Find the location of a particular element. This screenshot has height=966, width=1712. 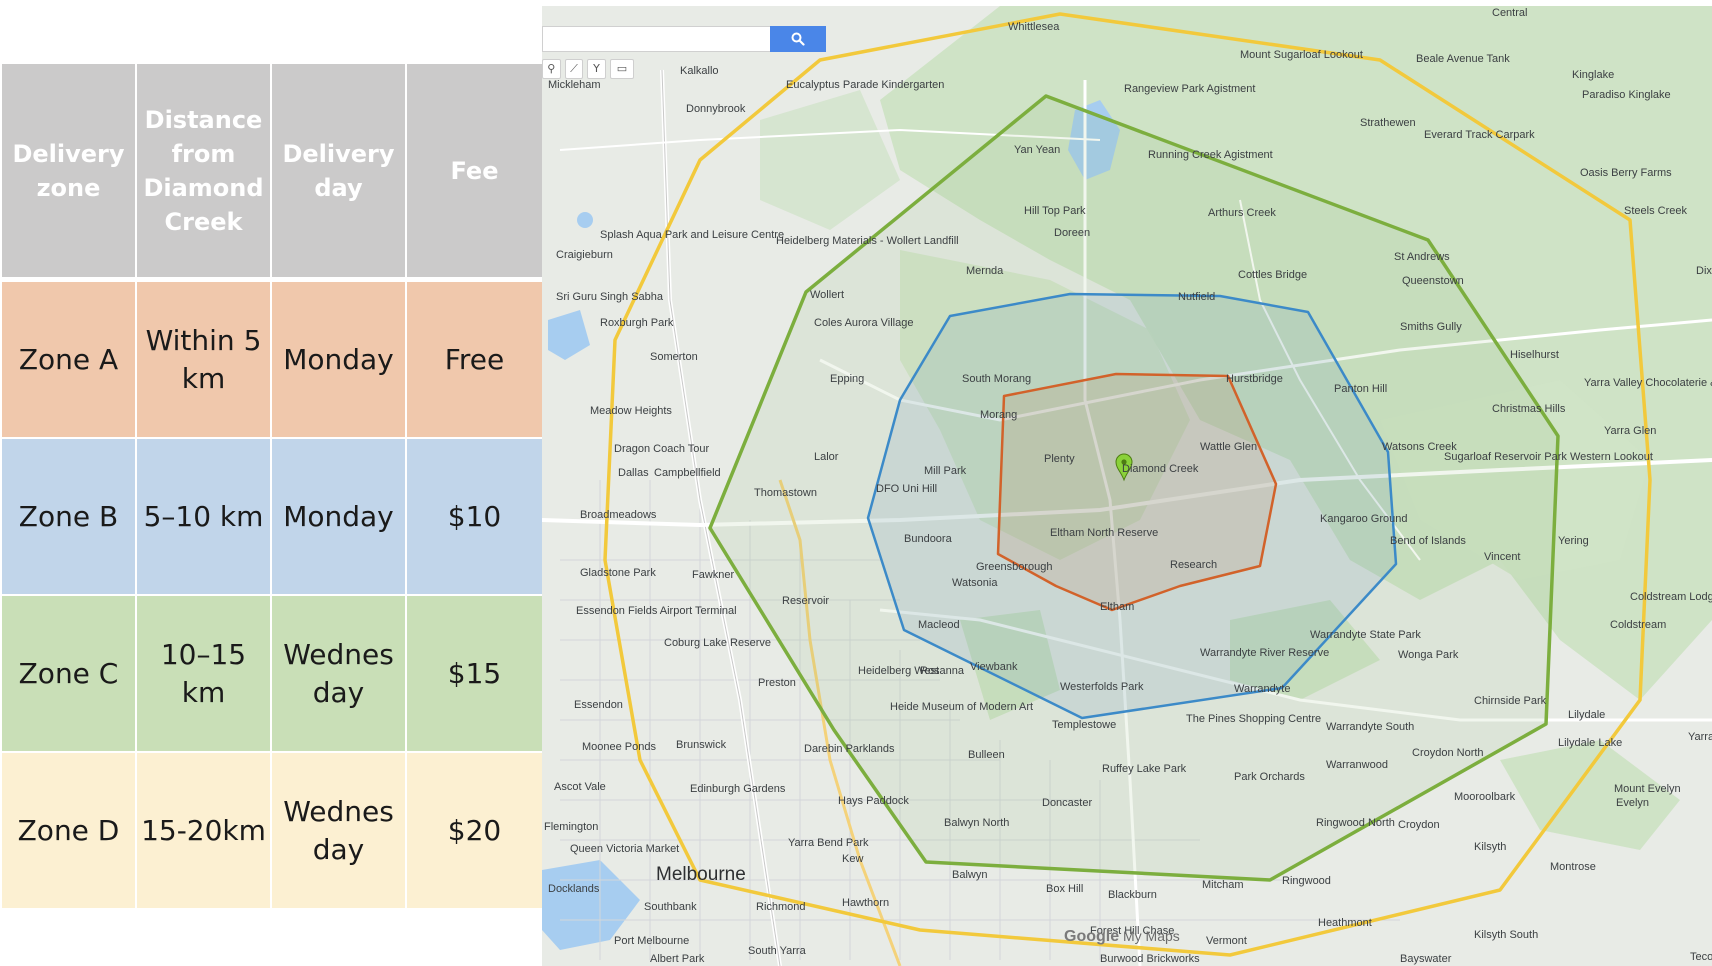

place-label: DFO Uni Hill is located at coordinates (906, 489).